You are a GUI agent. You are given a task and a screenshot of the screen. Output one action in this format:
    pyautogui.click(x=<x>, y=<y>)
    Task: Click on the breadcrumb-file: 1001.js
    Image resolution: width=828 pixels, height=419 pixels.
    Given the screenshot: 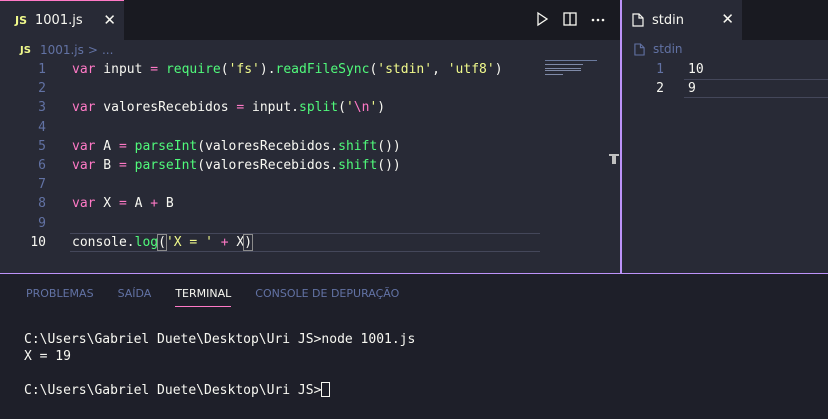 What is the action you would take?
    pyautogui.click(x=62, y=50)
    